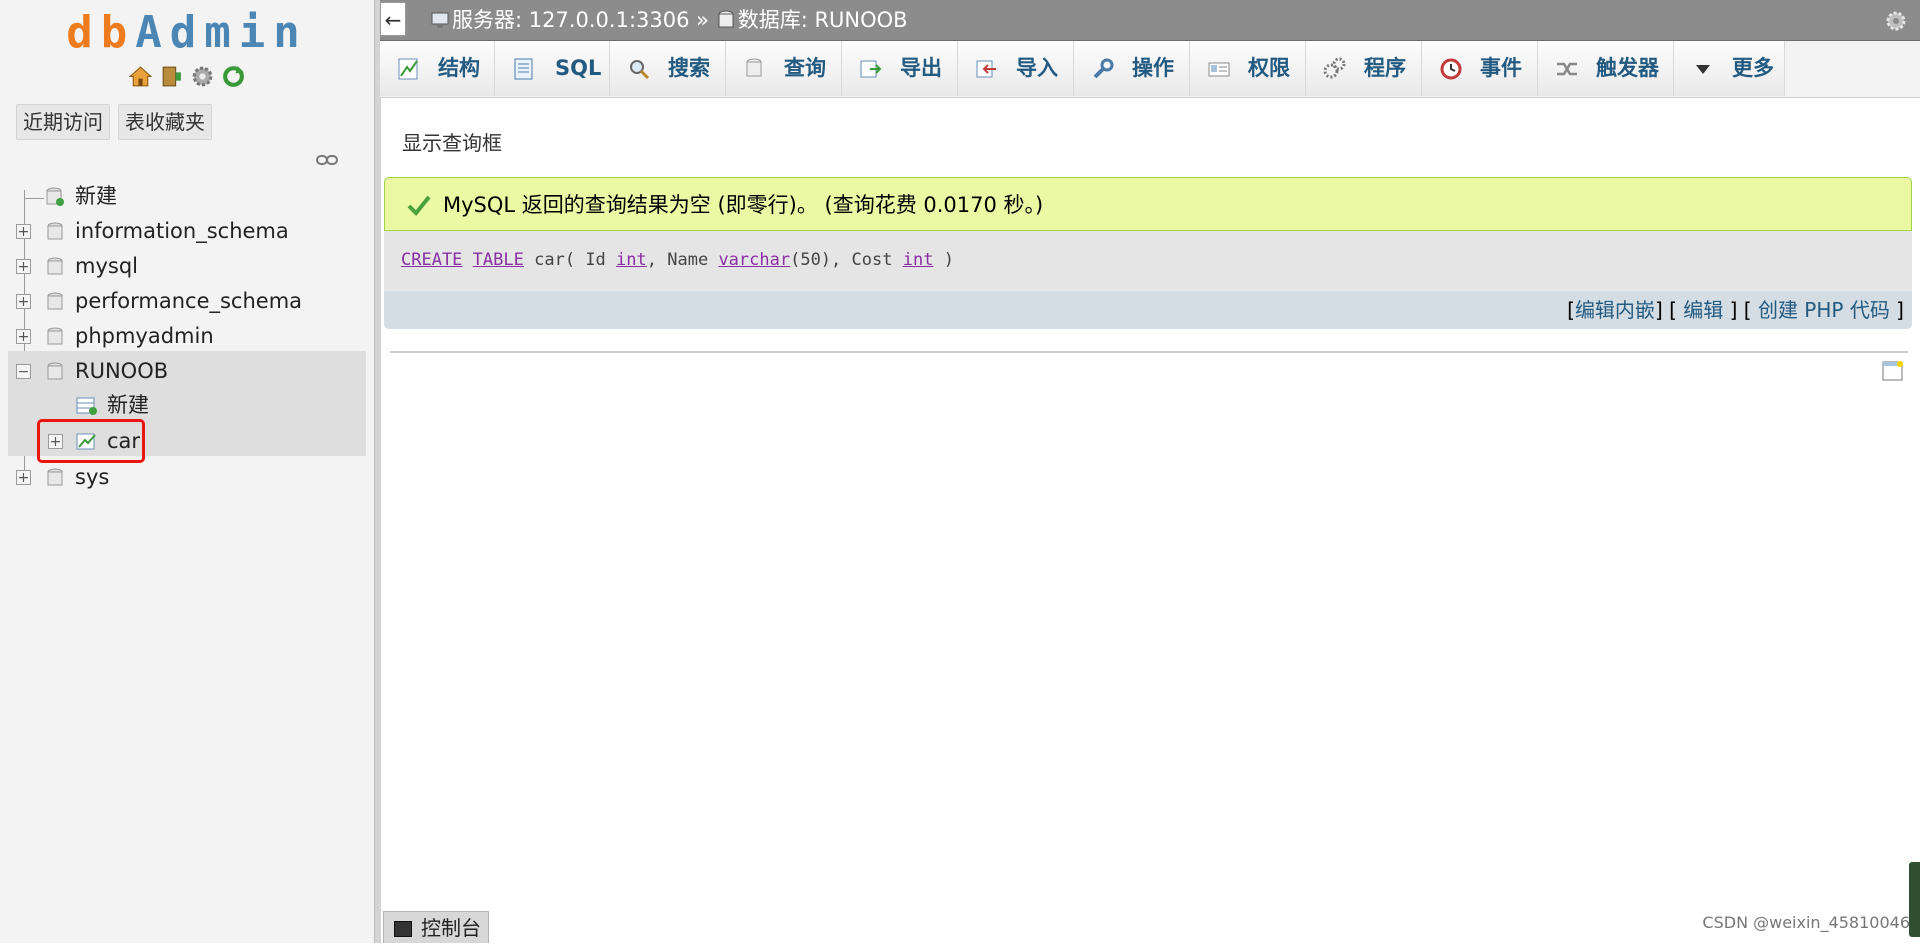  I want to click on create-php-code-link: 创建 PHP 代码, so click(1824, 310).